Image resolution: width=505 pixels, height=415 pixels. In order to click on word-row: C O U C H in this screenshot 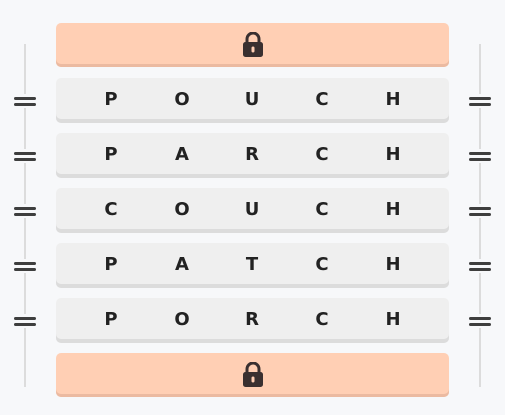, I will do `click(252, 210)`.